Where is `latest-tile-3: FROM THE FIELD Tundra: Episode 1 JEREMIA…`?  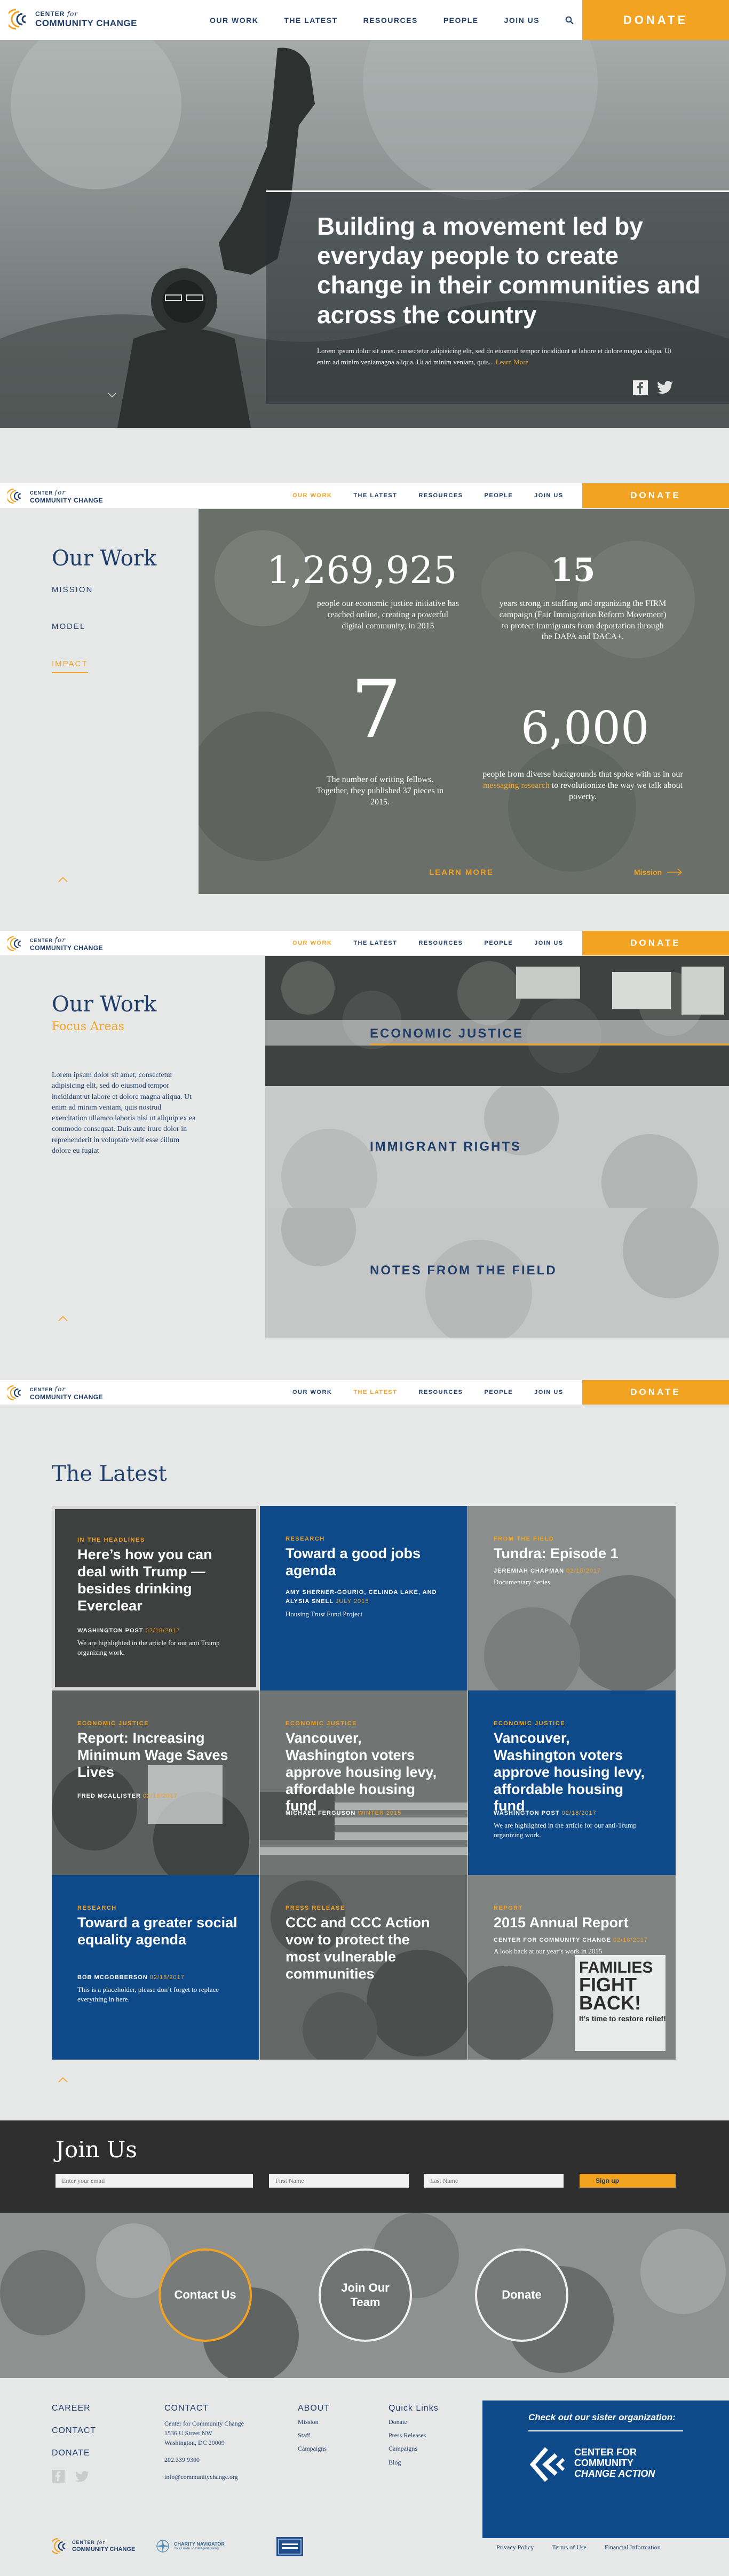 latest-tile-3: FROM THE FIELD Tundra: Episode 1 JEREMIA… is located at coordinates (572, 1598).